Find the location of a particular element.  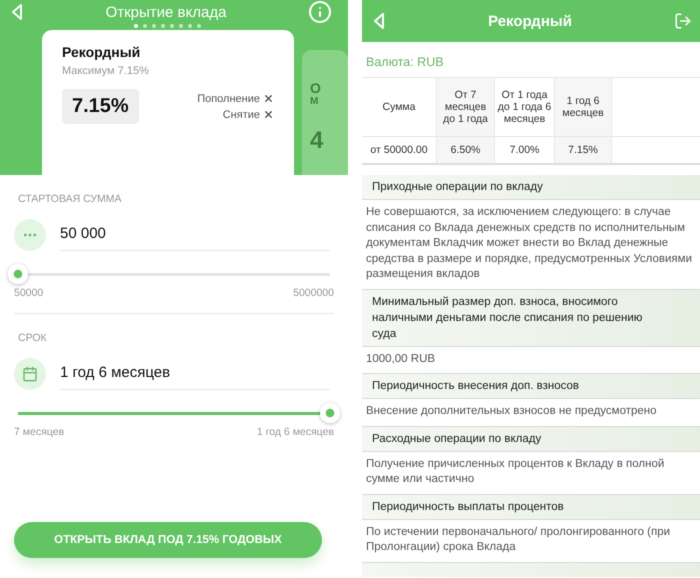

more-icon is located at coordinates (30, 235).